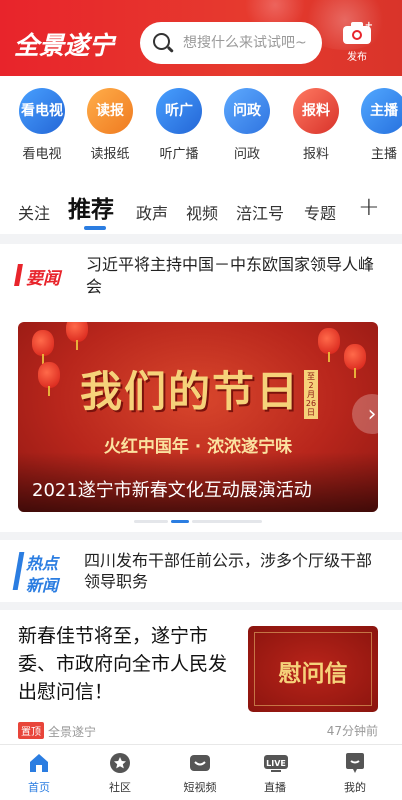 The image size is (402, 800). I want to click on quick-link-icon-text: 听广, so click(179, 110).